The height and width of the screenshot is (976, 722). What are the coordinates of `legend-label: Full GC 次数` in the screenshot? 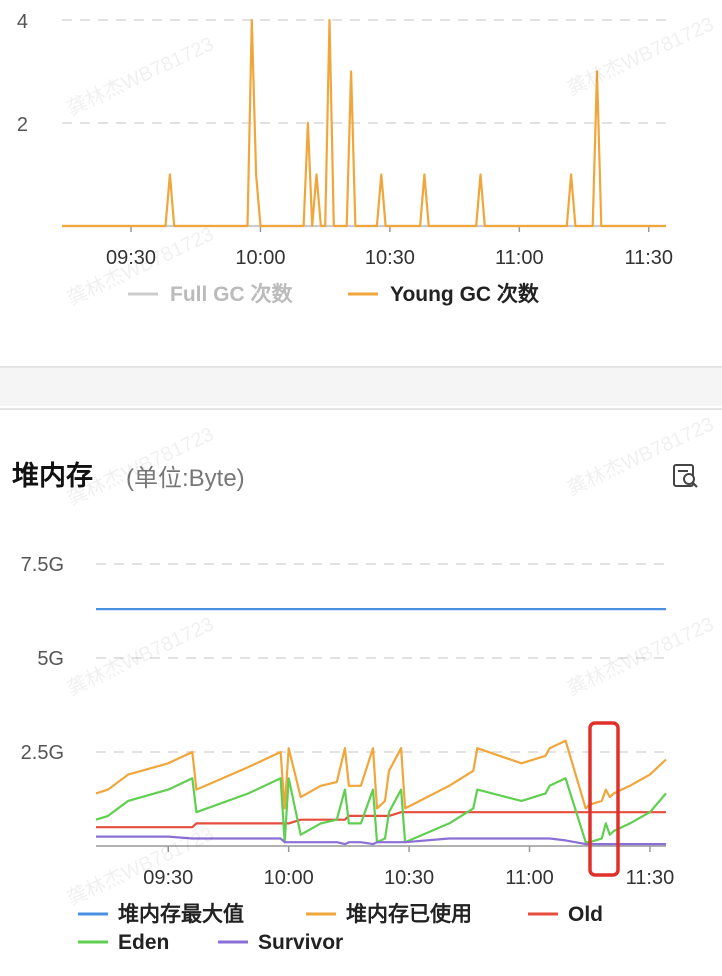 It's located at (231, 294).